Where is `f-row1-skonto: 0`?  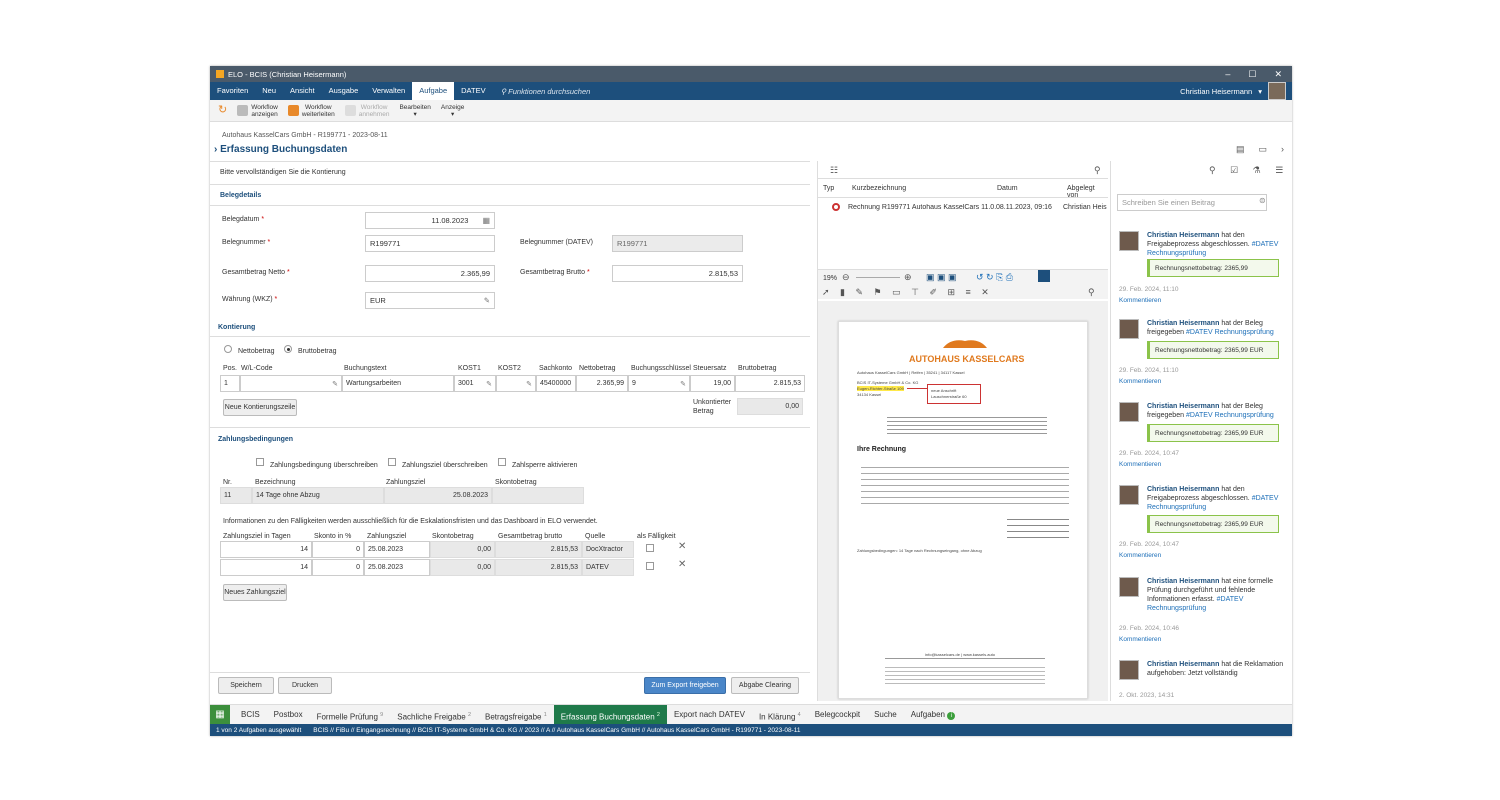 f-row1-skonto: 0 is located at coordinates (338, 549).